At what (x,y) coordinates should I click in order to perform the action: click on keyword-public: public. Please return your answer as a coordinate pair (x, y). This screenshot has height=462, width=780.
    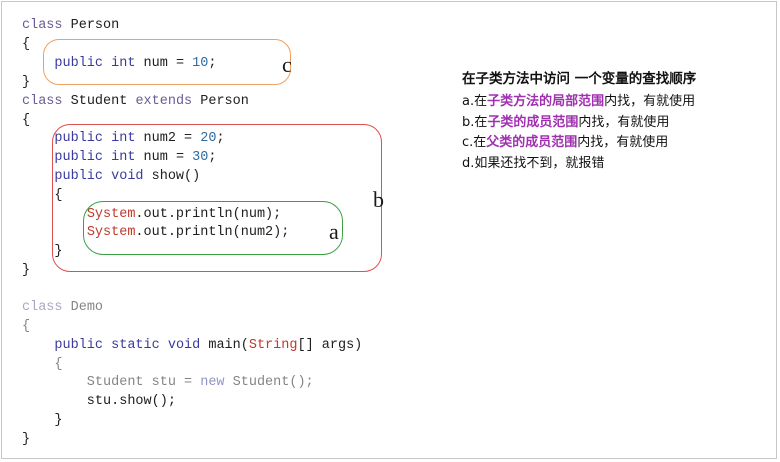
    Looking at the image, I should click on (79, 345).